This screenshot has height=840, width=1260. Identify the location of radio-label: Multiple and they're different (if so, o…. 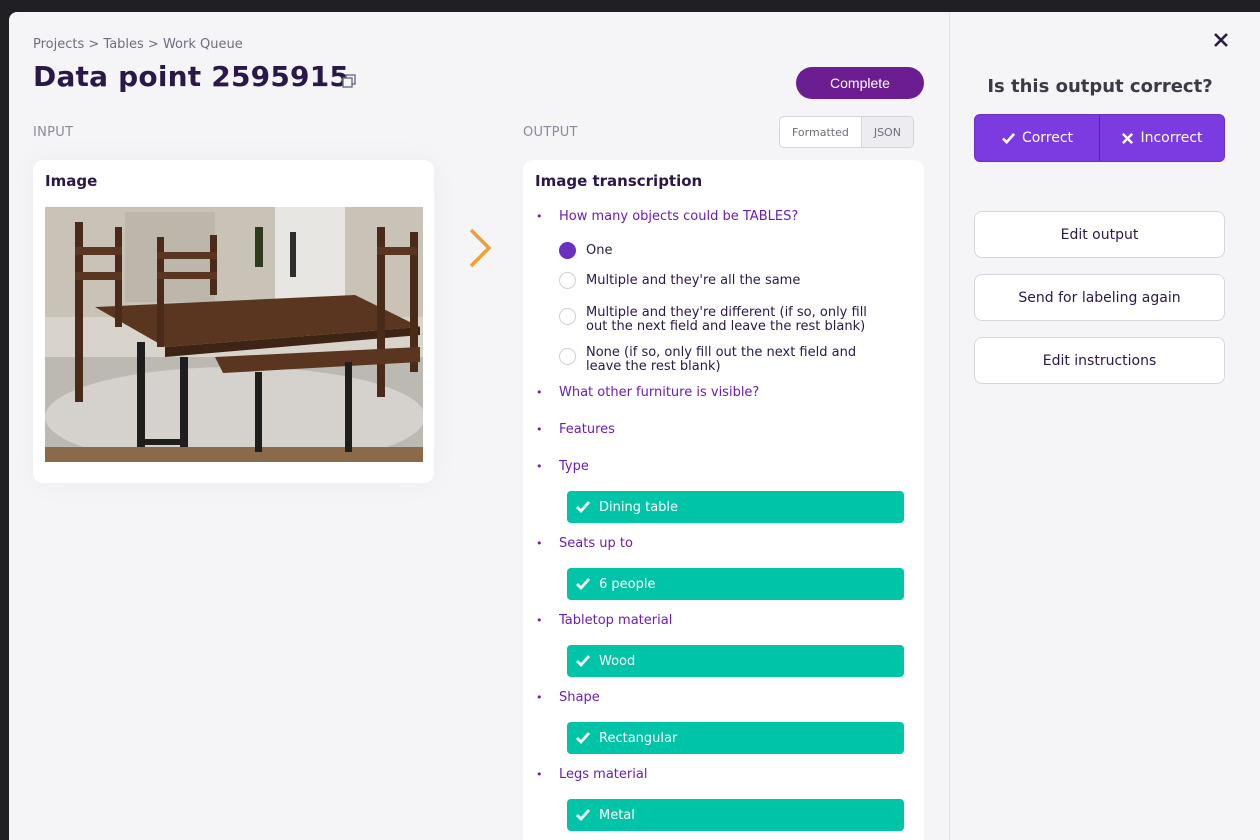
(726, 319).